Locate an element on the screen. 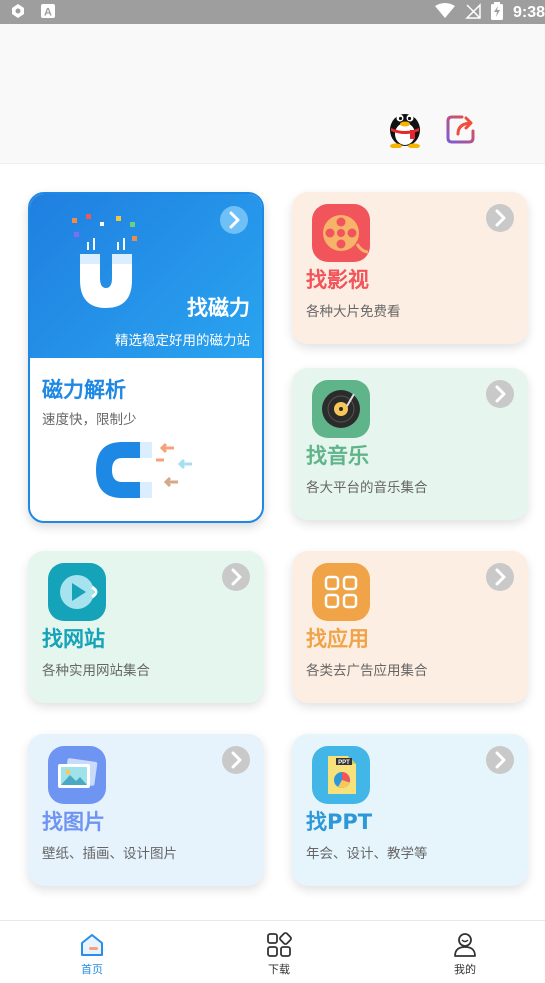  photo-gallery-icon is located at coordinates (77, 775).